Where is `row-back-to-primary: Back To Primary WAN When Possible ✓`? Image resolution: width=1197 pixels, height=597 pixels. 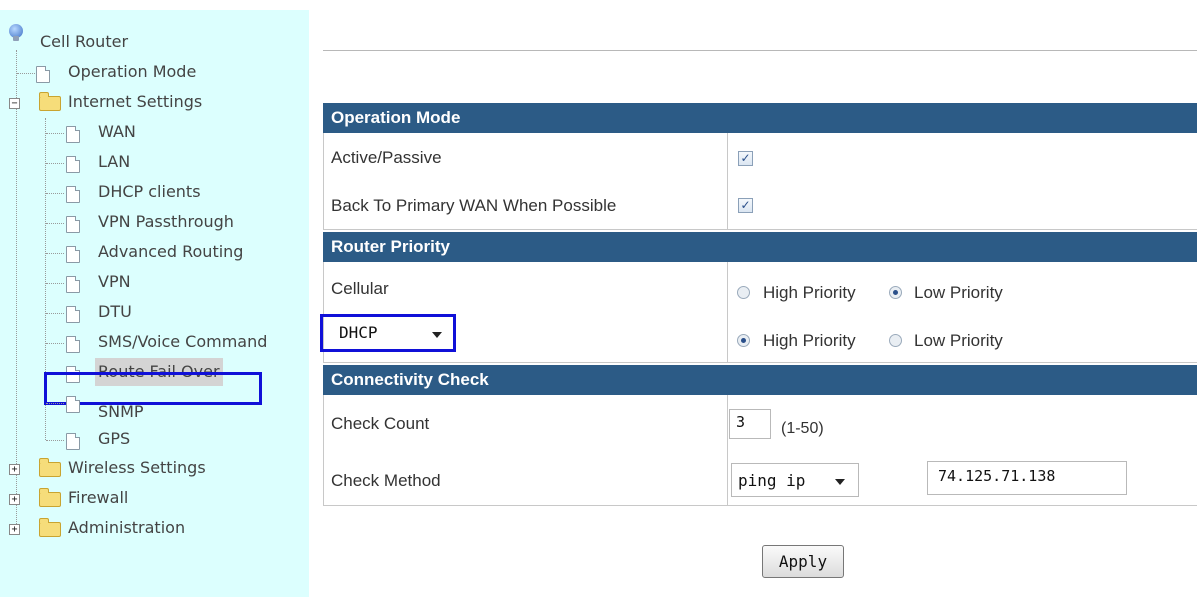
row-back-to-primary: Back To Primary WAN When Possible ✓ is located at coordinates (760, 206).